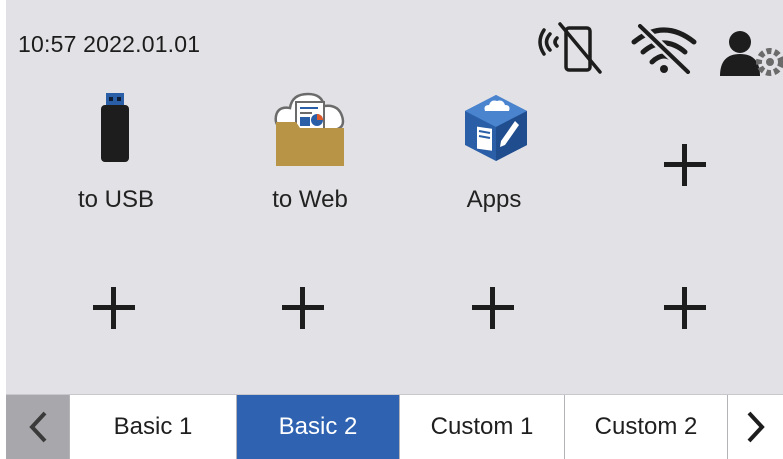 This screenshot has width=783, height=459. What do you see at coordinates (310, 199) in the screenshot?
I see `shortcut-label: to Web` at bounding box center [310, 199].